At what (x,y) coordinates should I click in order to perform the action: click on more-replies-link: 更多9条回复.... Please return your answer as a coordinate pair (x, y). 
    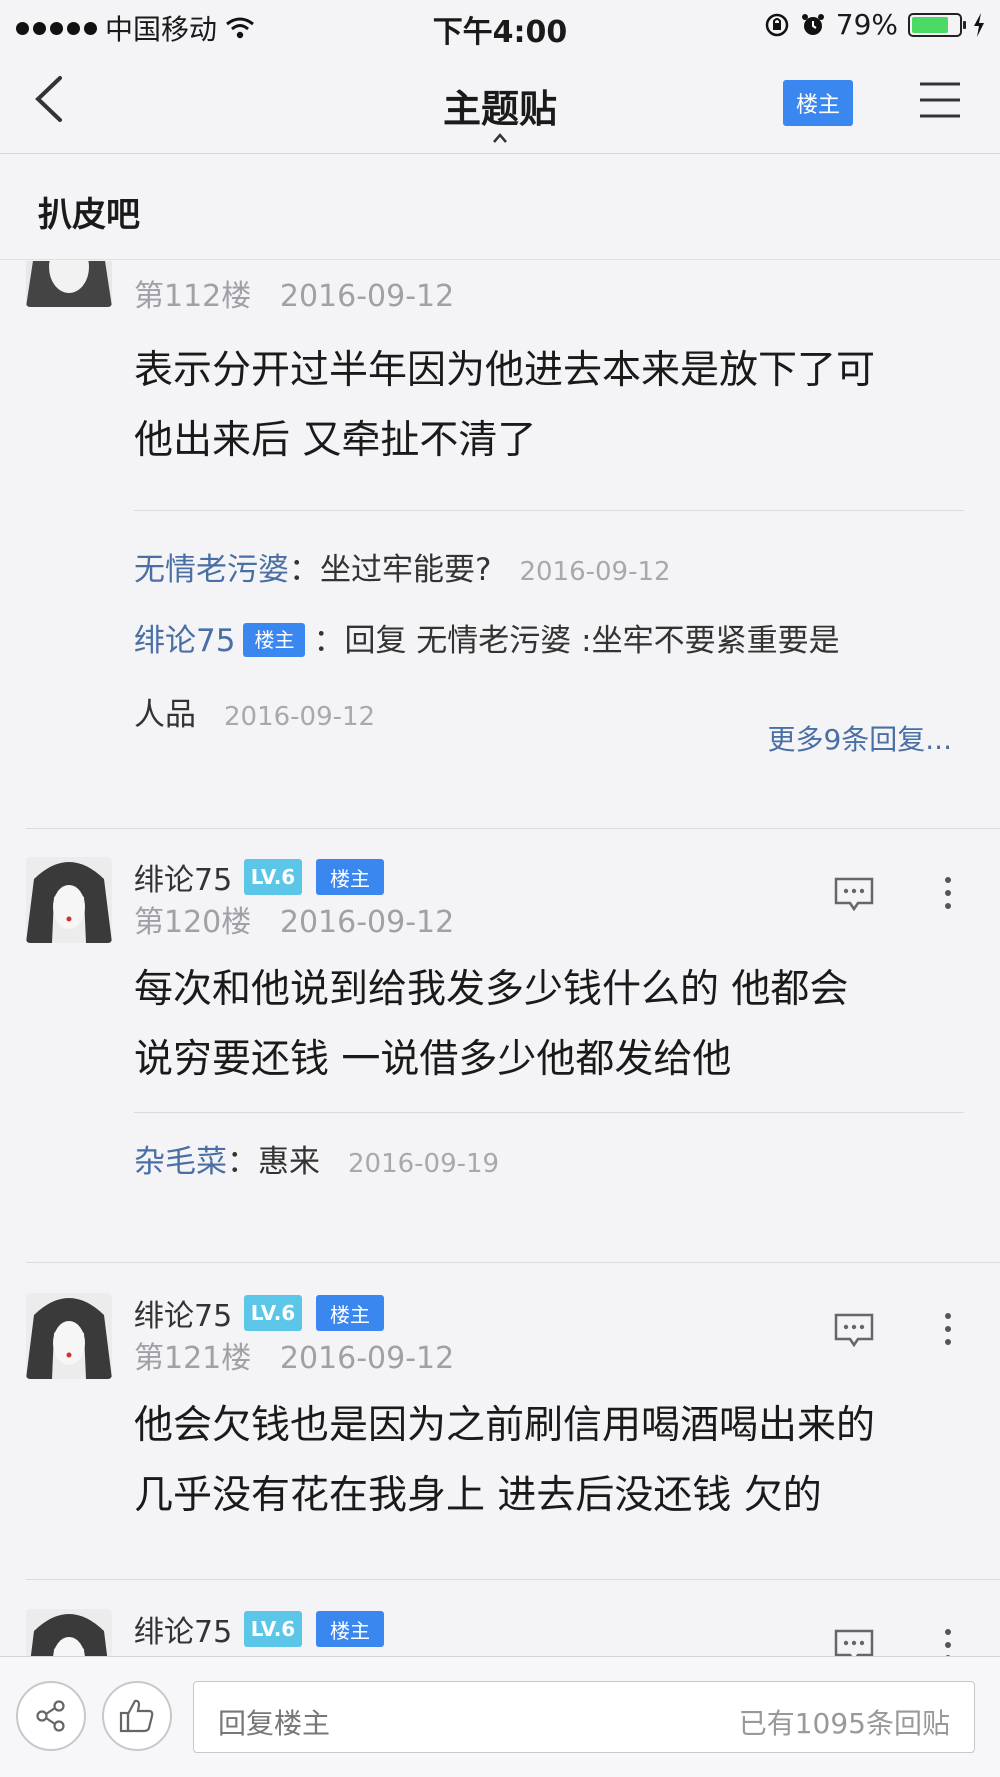
    Looking at the image, I should click on (859, 738).